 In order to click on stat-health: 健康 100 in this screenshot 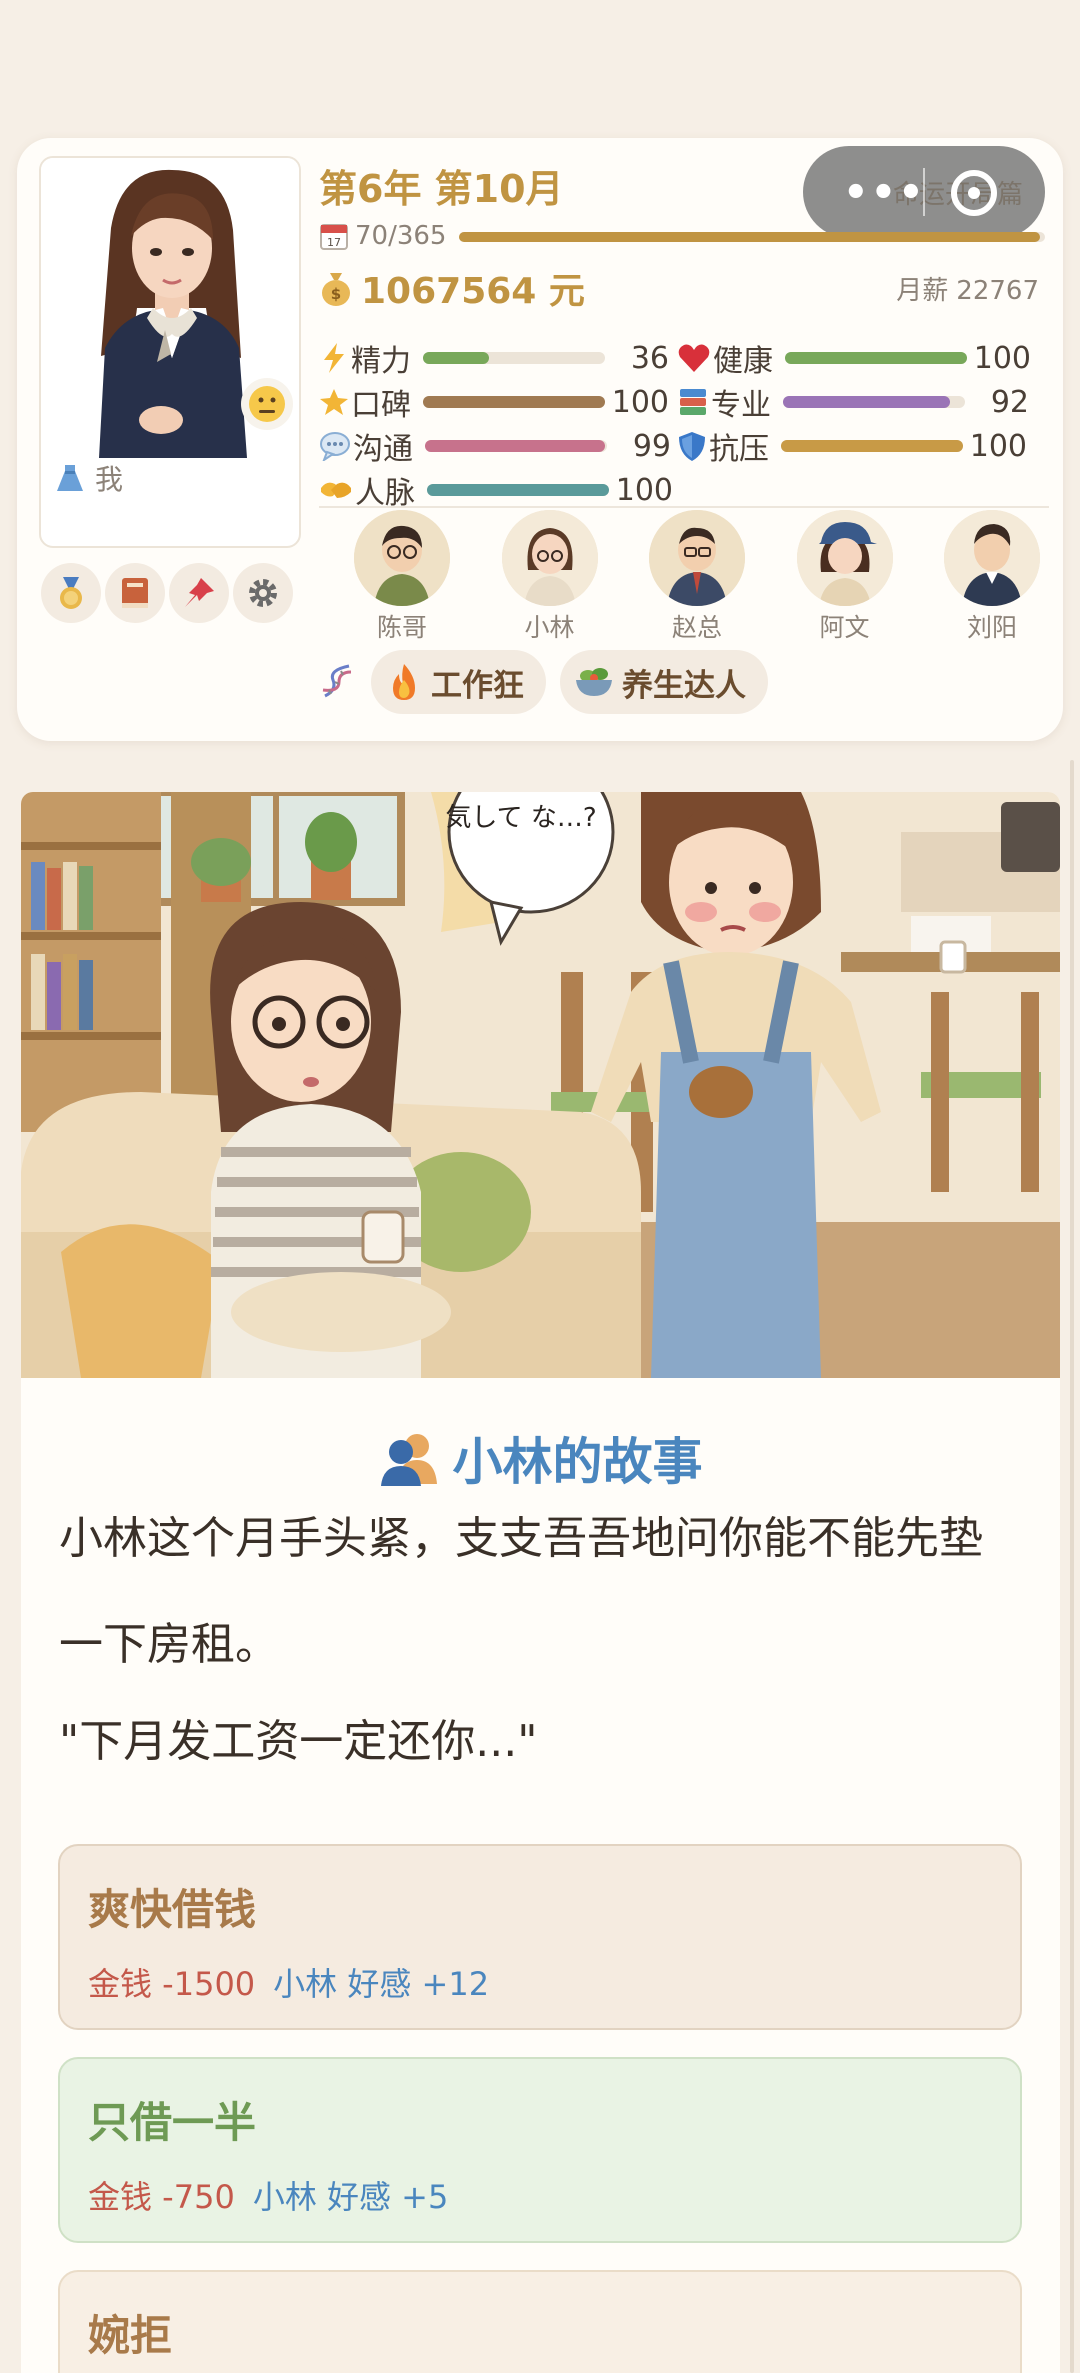, I will do `click(854, 358)`.